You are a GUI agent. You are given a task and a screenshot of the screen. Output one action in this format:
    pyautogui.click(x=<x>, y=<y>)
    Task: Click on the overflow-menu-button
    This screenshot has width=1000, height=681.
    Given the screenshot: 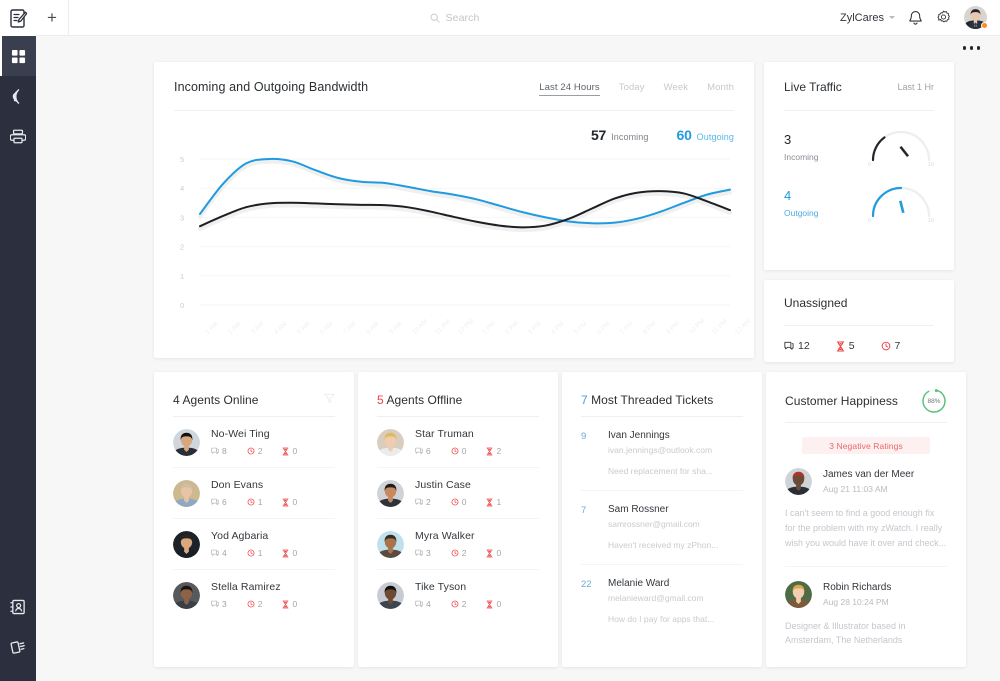 What is the action you would take?
    pyautogui.click(x=971, y=48)
    